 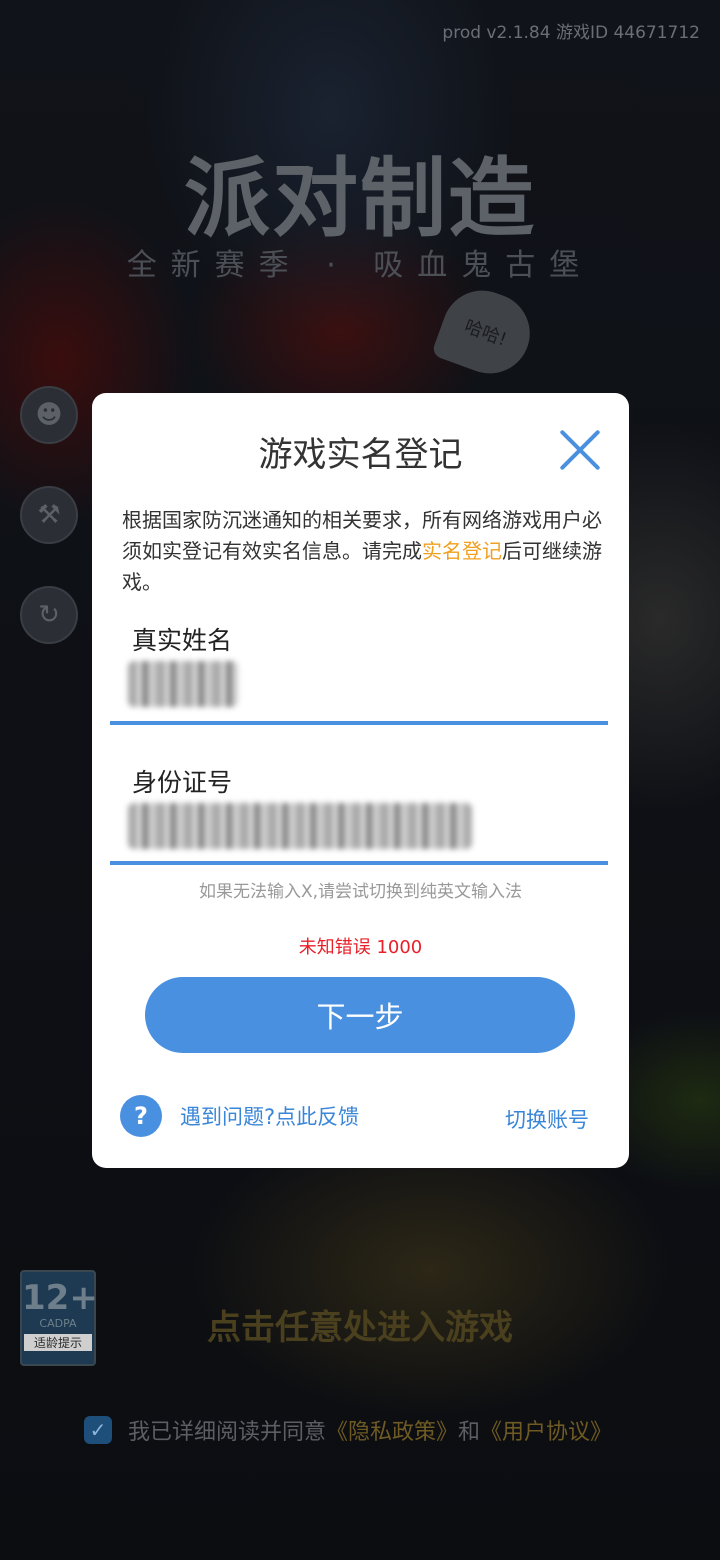 I want to click on name-label: 真实姓名, so click(x=182, y=640).